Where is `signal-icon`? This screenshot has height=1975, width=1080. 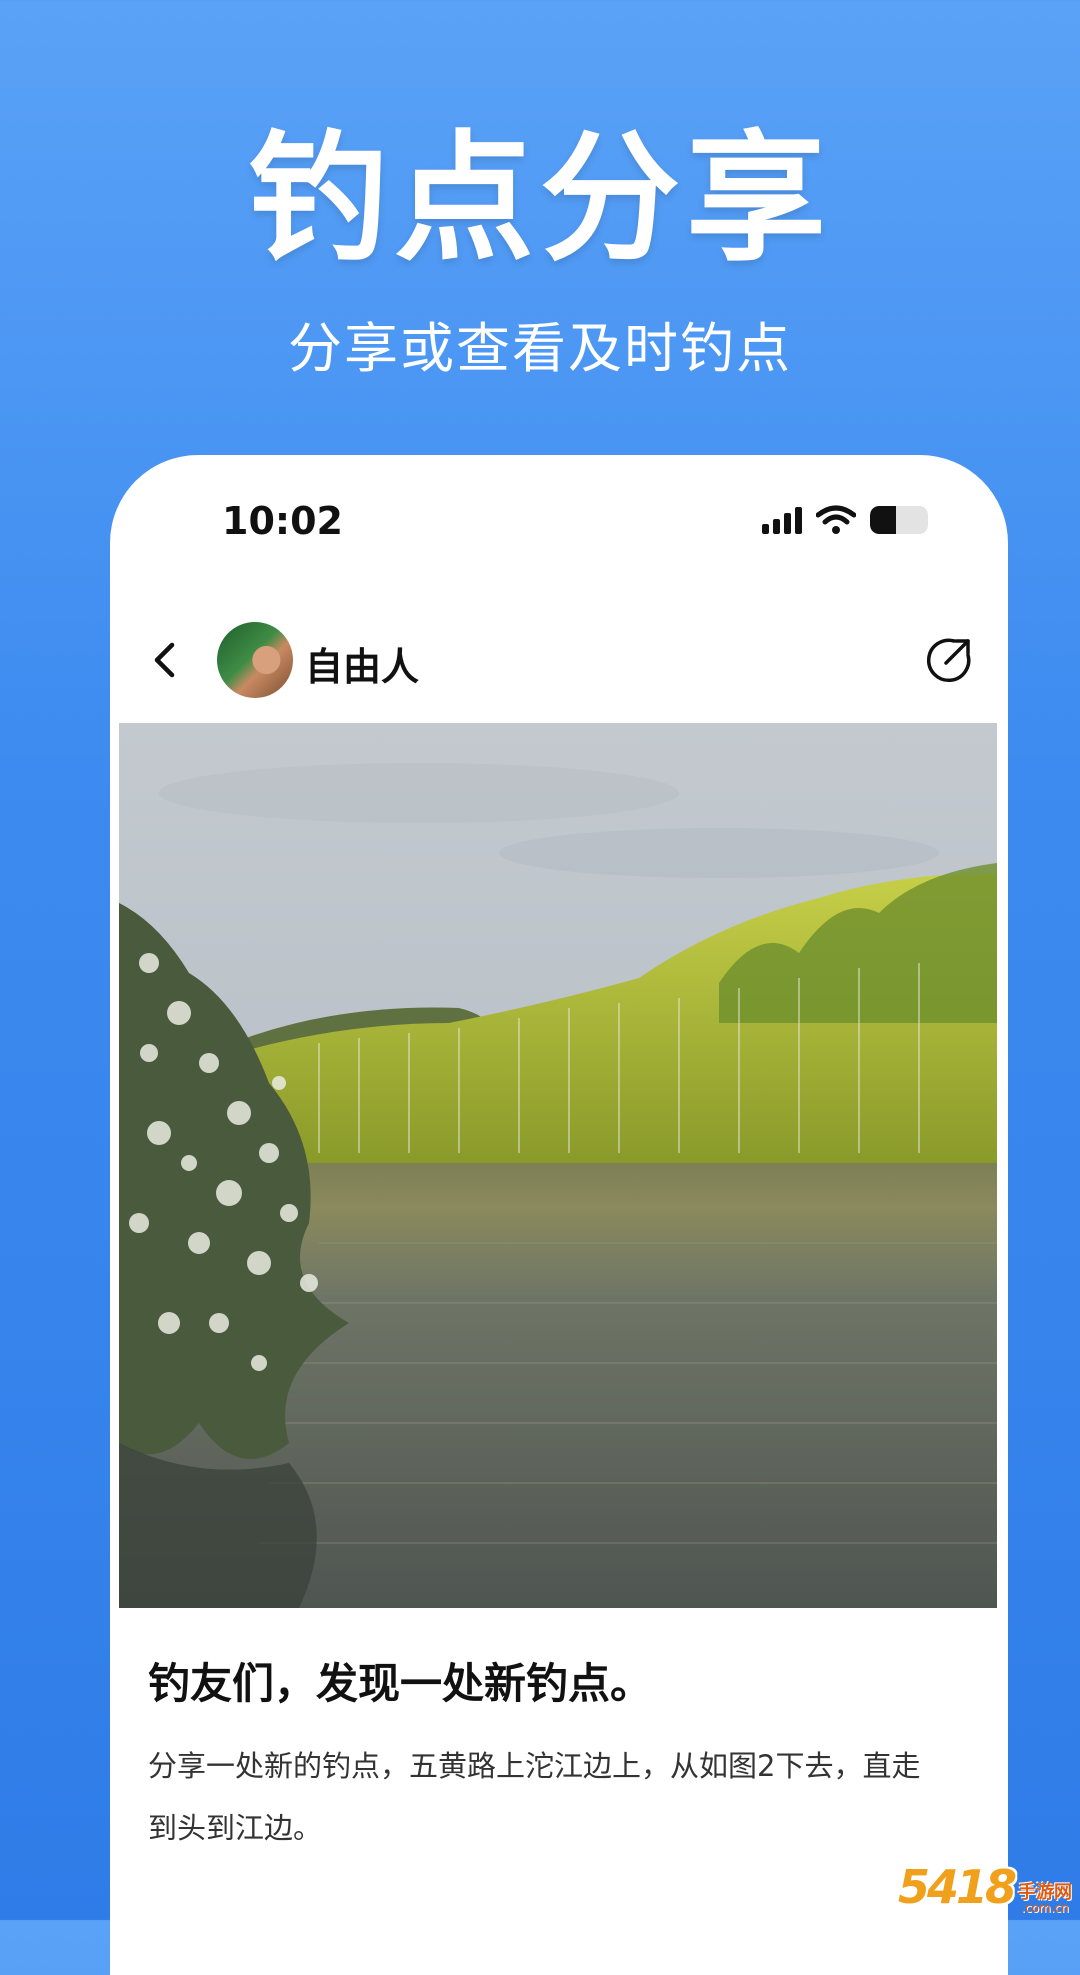 signal-icon is located at coordinates (782, 520).